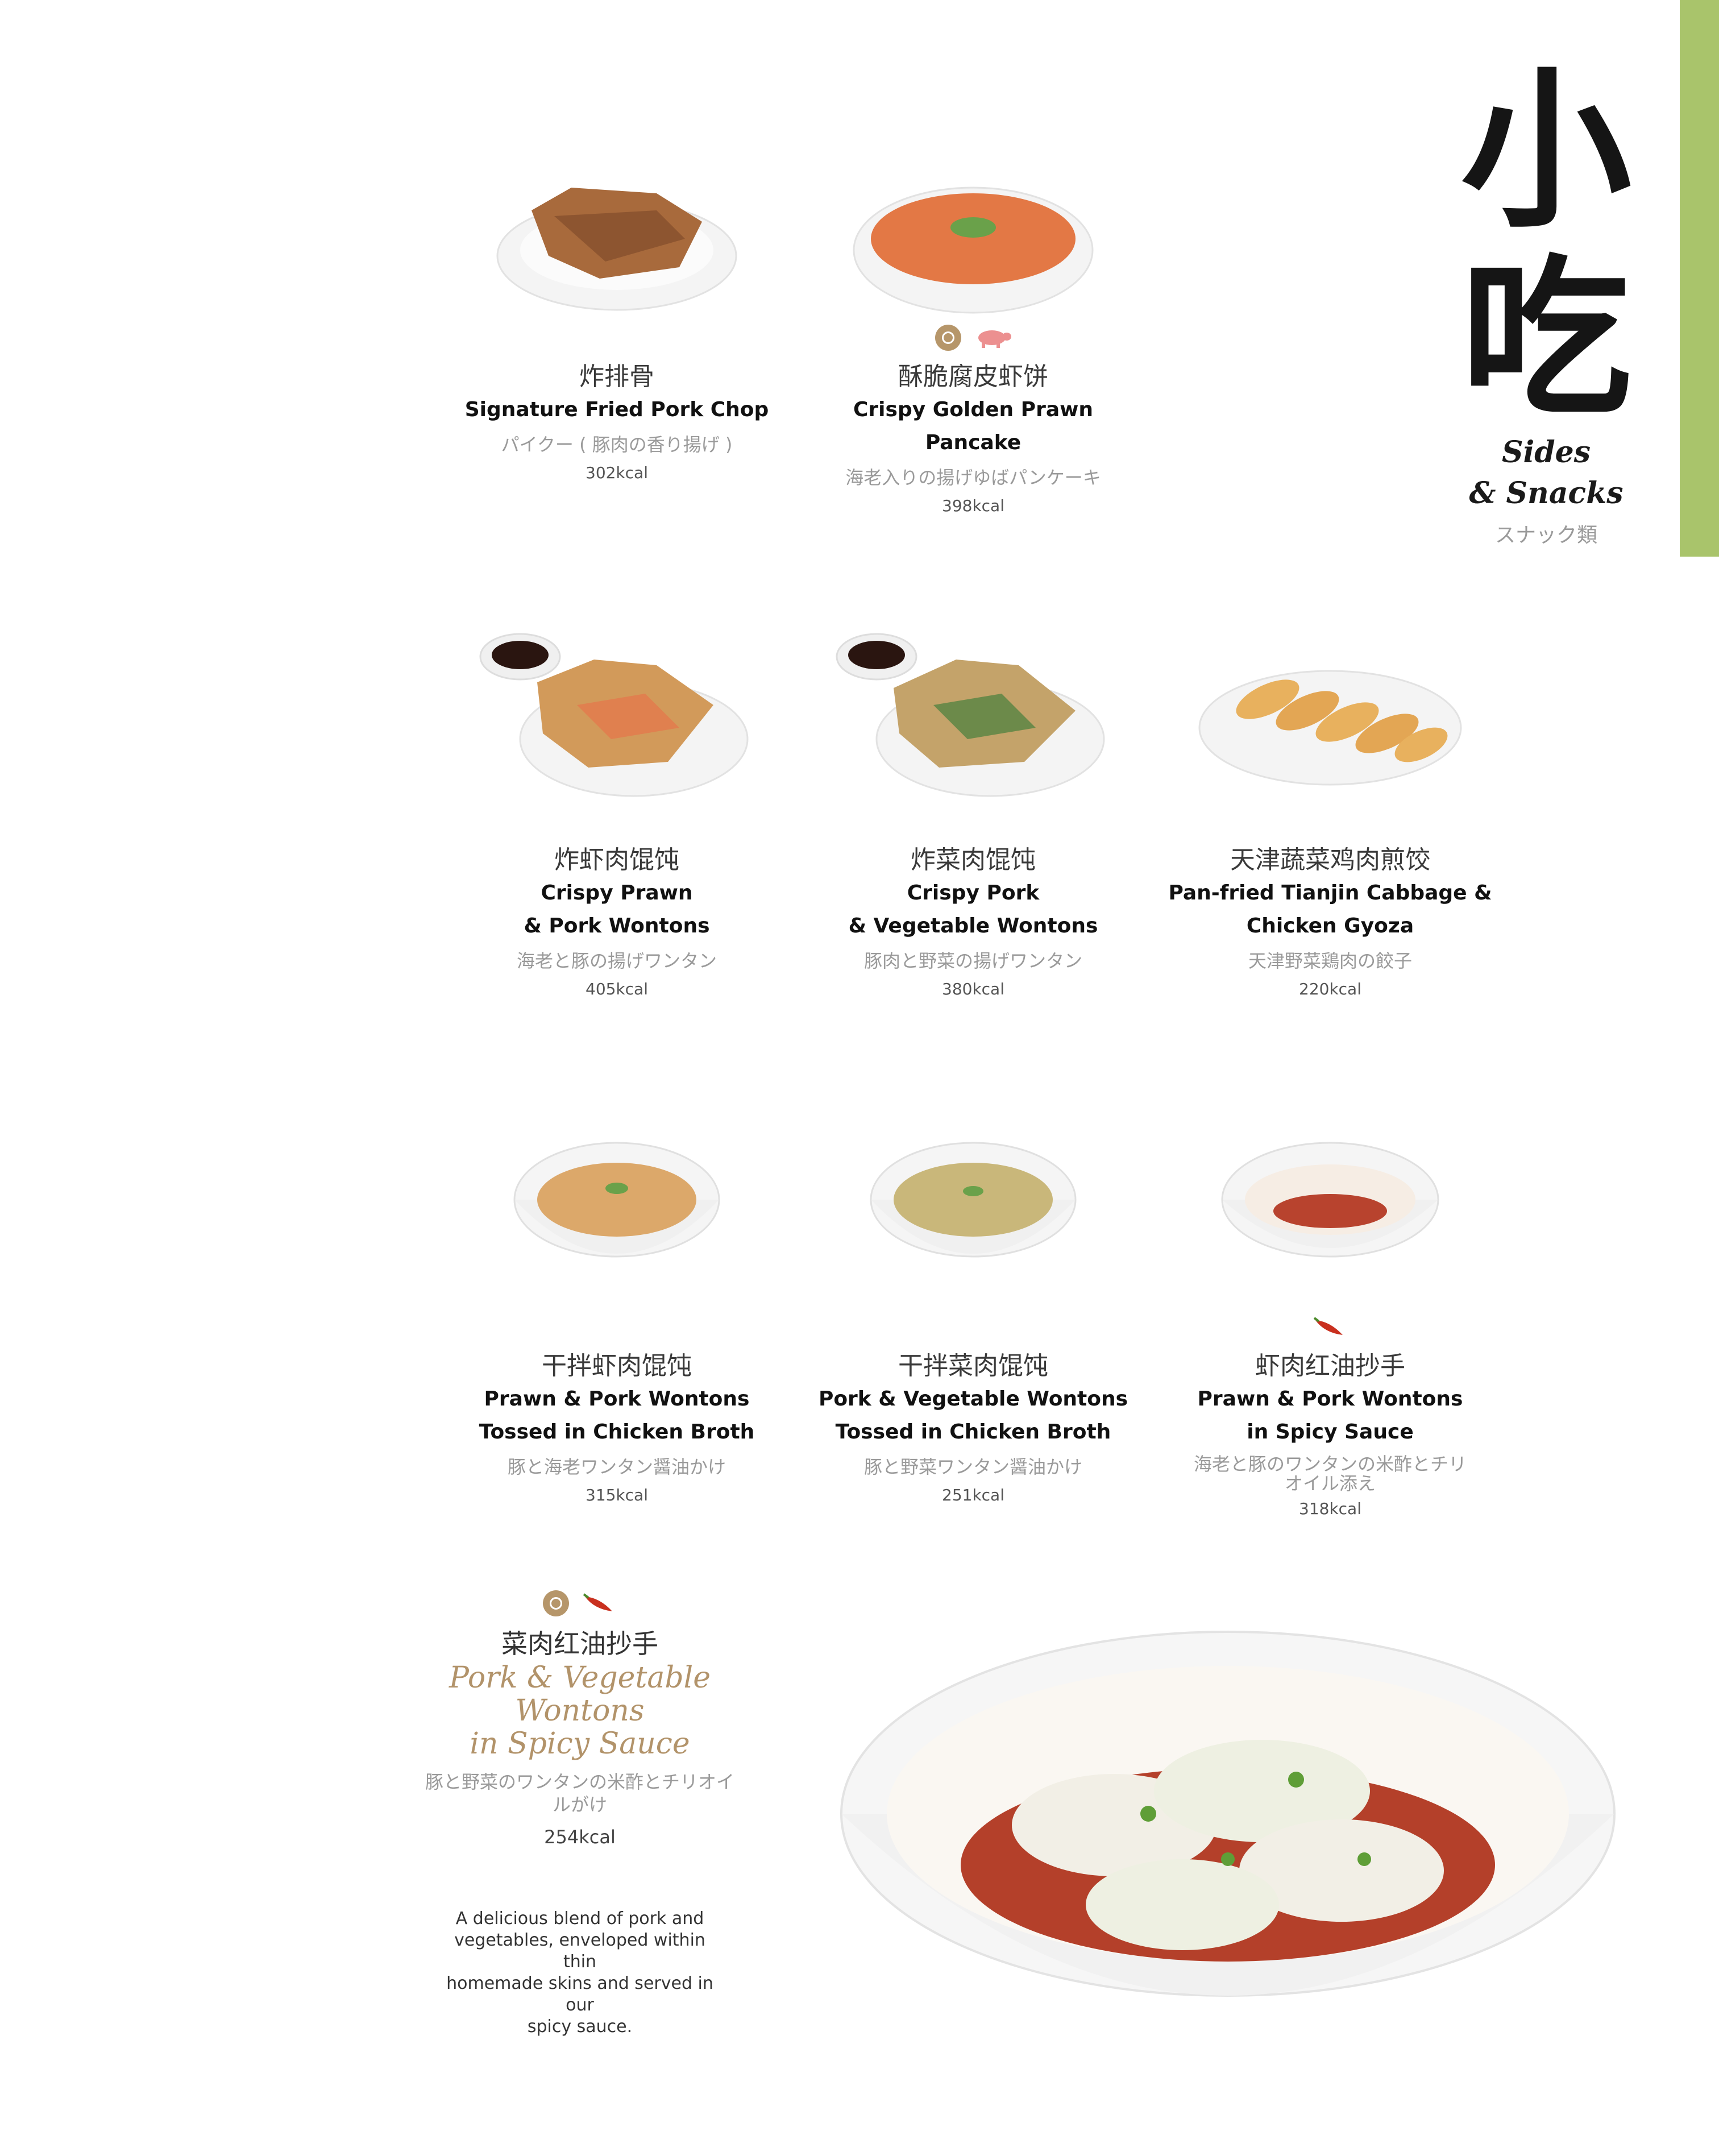 Image resolution: width=1719 pixels, height=2156 pixels. What do you see at coordinates (973, 1365) in the screenshot?
I see `item-name-cn: 干拌菜肉馄饨` at bounding box center [973, 1365].